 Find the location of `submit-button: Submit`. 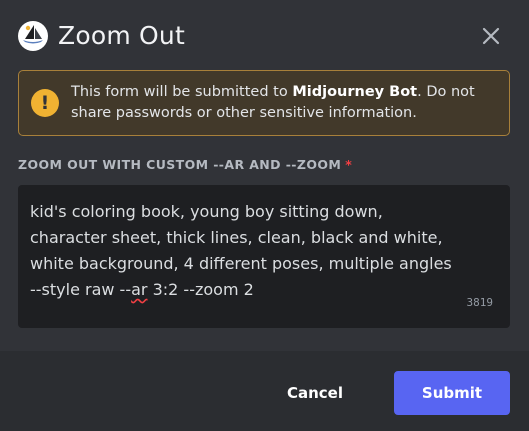

submit-button: Submit is located at coordinates (452, 393).